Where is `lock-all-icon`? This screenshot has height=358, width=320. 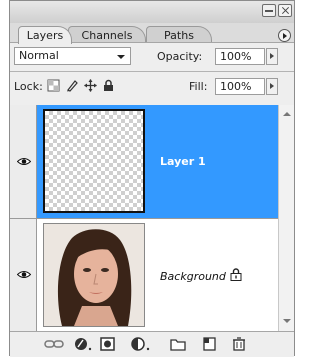
lock-all-icon is located at coordinates (108, 85).